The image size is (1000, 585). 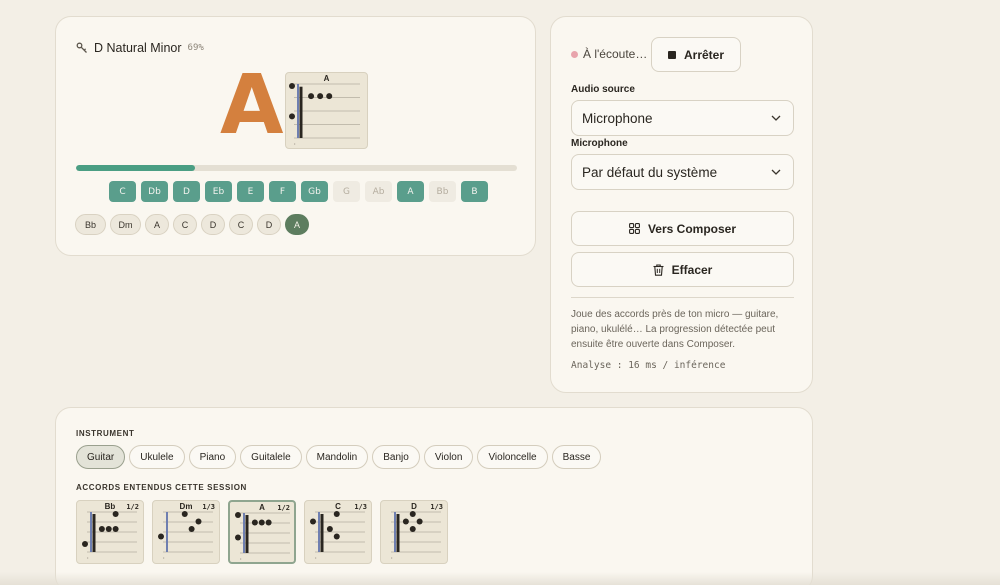 What do you see at coordinates (314, 191) in the screenshot?
I see `scale-note-gb: Gb` at bounding box center [314, 191].